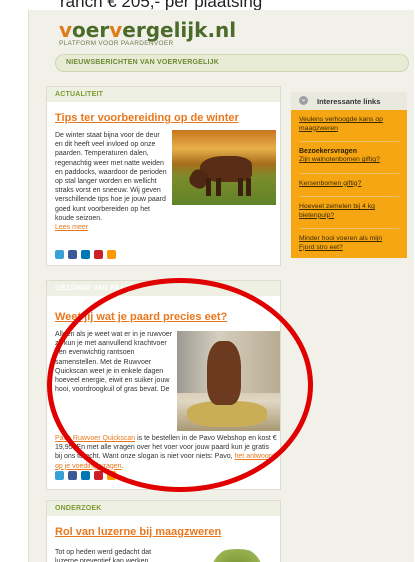 This screenshot has width=415, height=562. What do you see at coordinates (303, 100) in the screenshot?
I see `chevron-down-icon: ⌄` at bounding box center [303, 100].